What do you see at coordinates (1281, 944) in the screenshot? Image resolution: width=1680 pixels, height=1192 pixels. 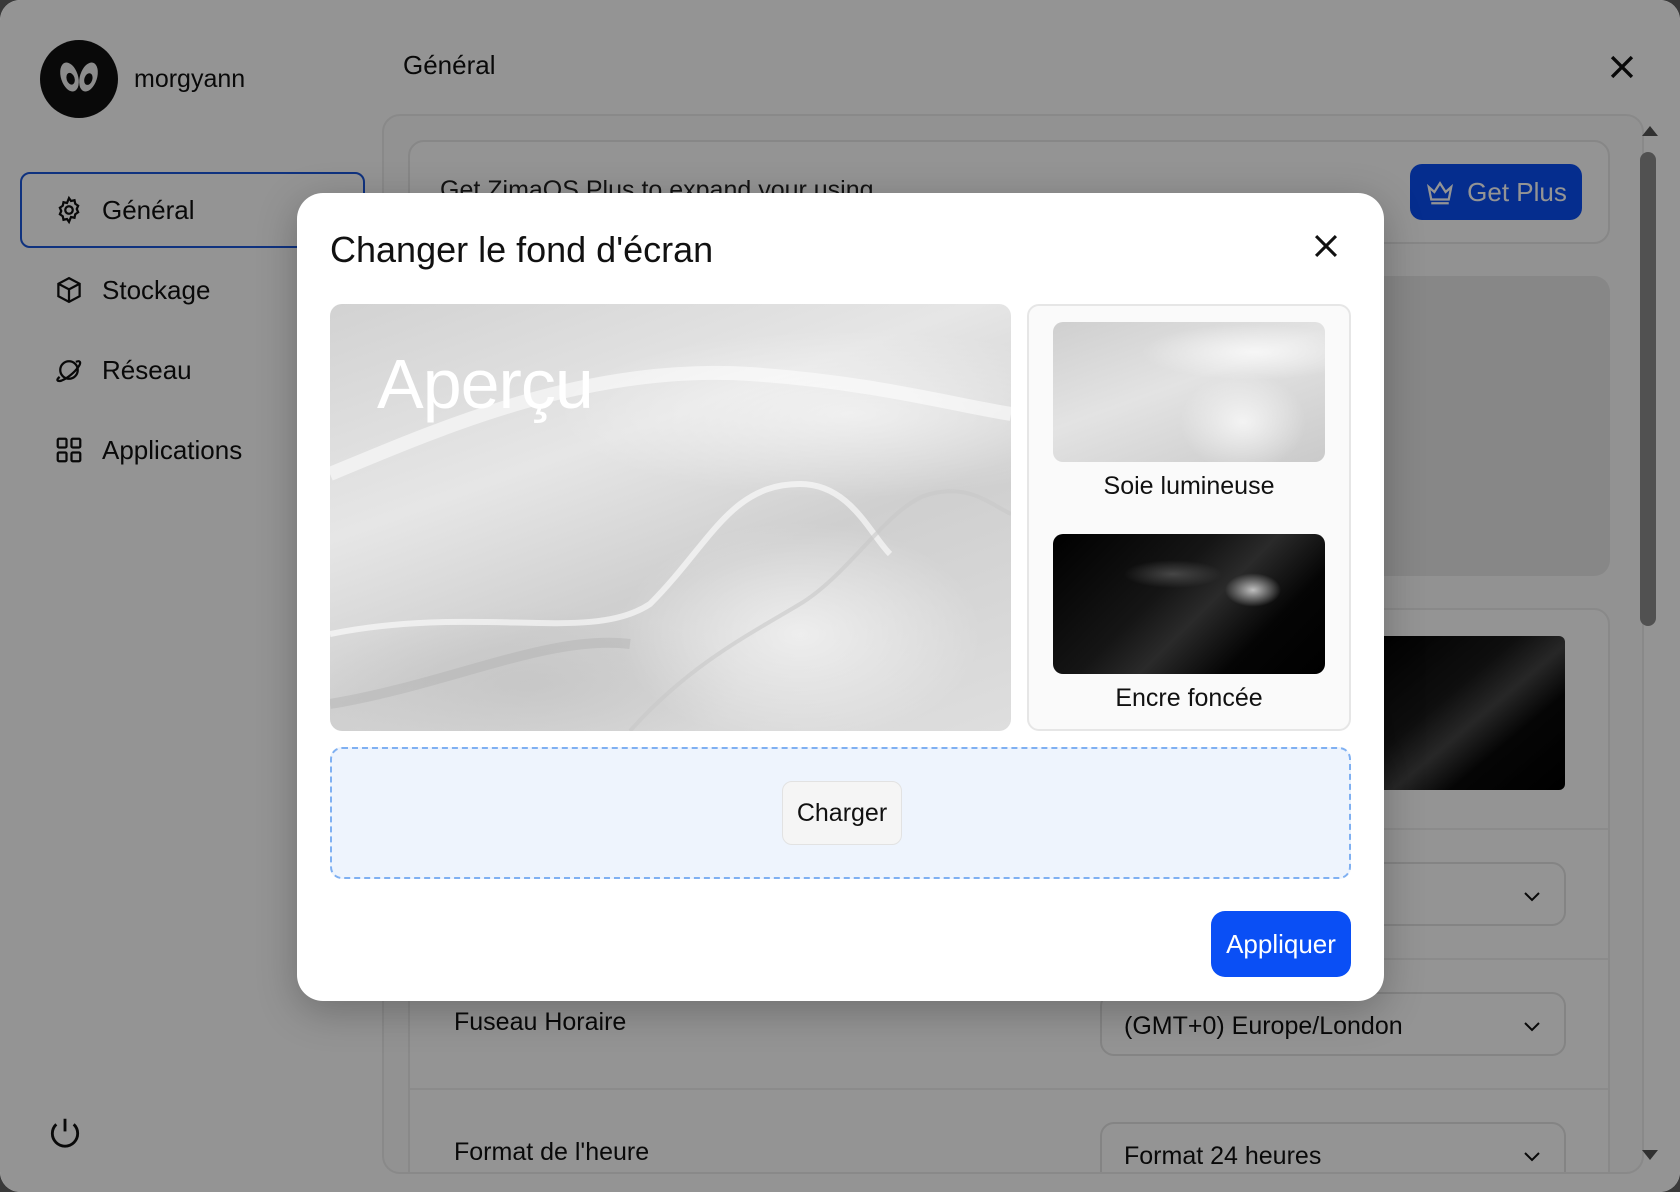 I see `apply-button: Appliquer` at bounding box center [1281, 944].